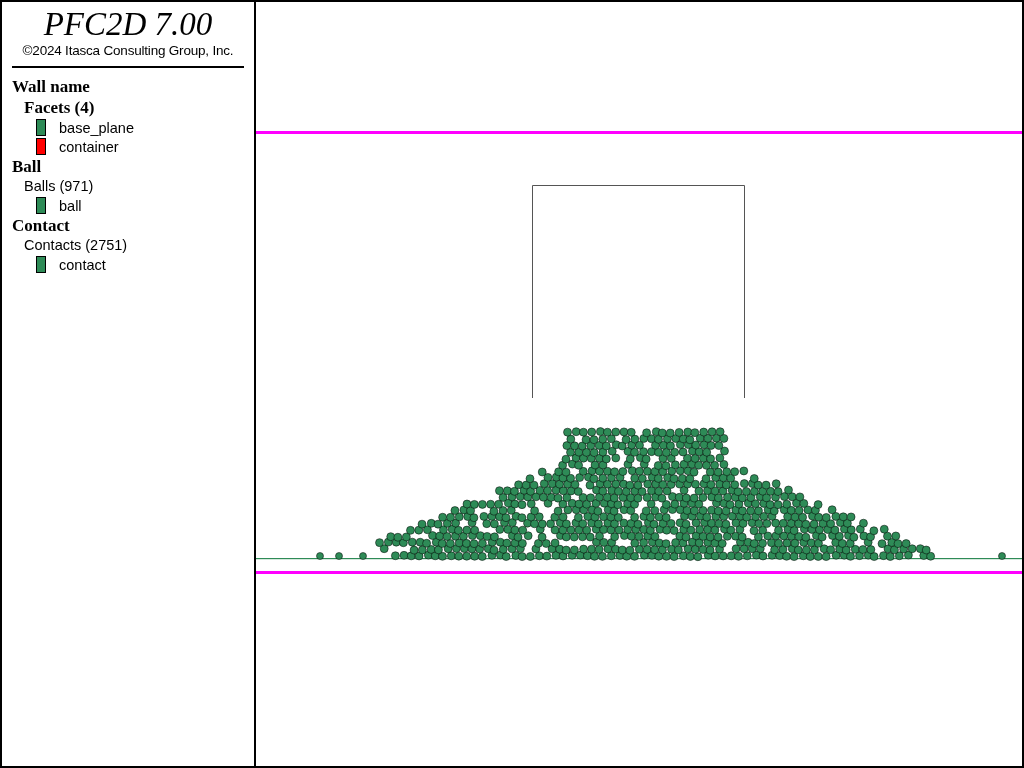 The image size is (1024, 768). I want to click on legend-item-label: base_plane, so click(96, 127).